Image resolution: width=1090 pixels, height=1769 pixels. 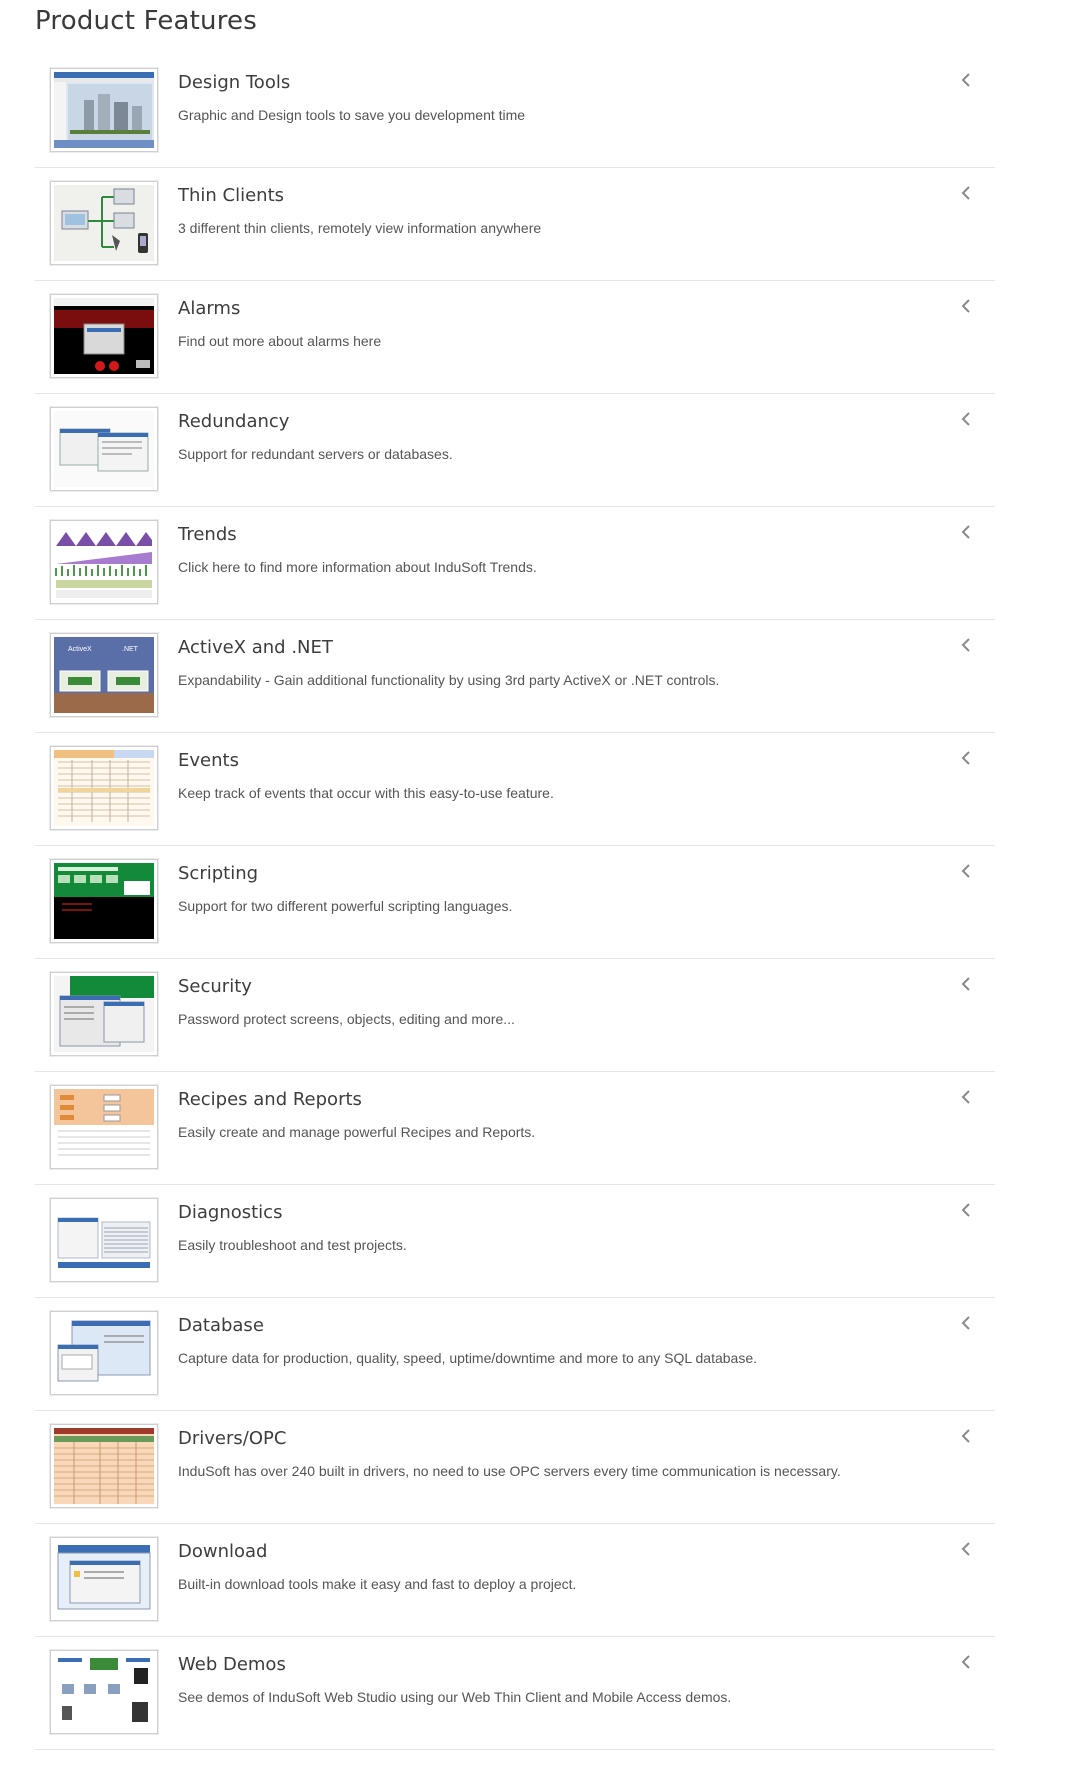 What do you see at coordinates (104, 1466) in the screenshot?
I see `drivers-opc-thumbnail` at bounding box center [104, 1466].